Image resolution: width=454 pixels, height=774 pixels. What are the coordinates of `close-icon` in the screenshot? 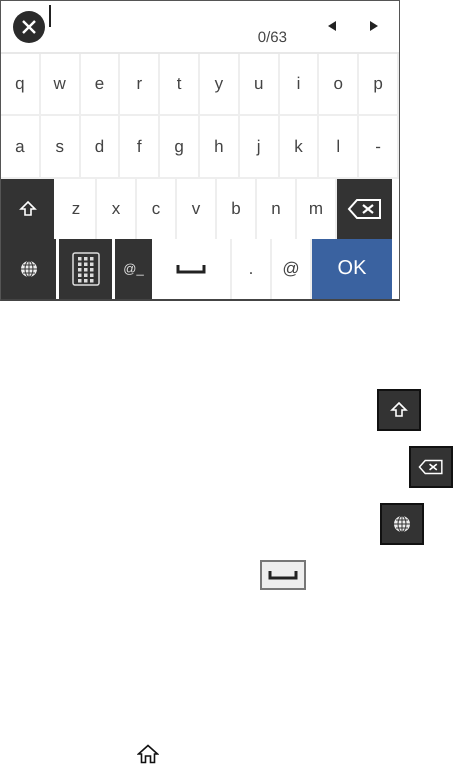 It's located at (29, 26).